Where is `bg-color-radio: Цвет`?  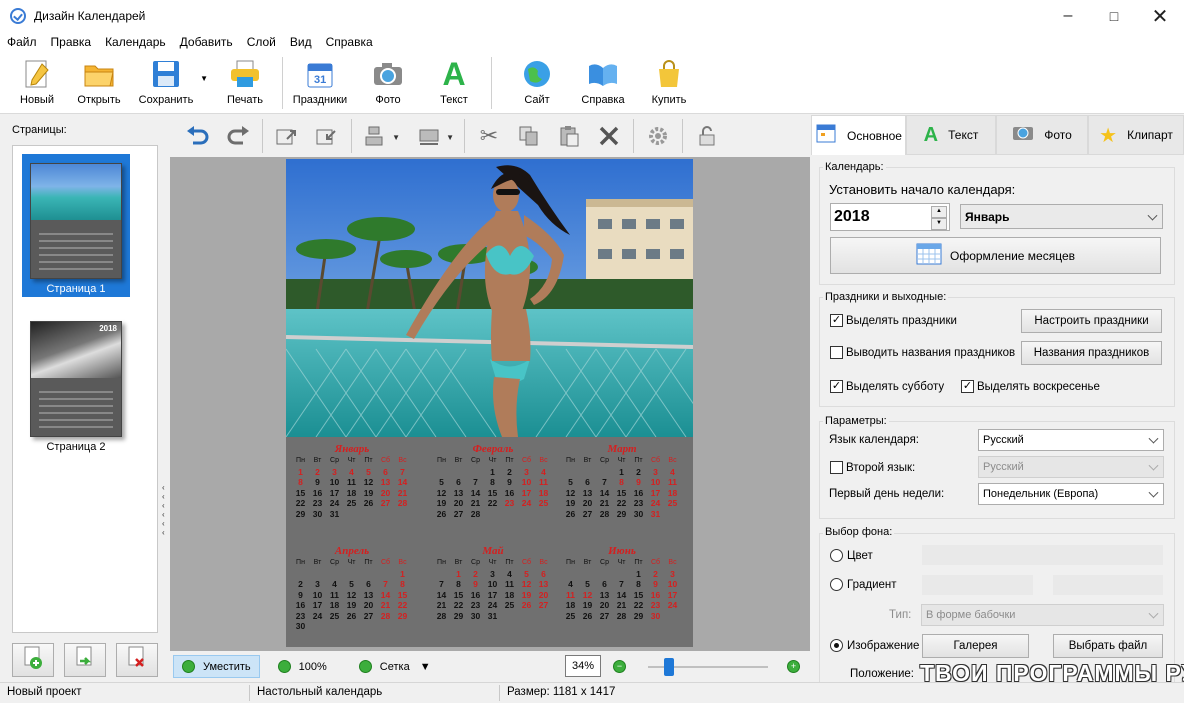
bg-color-radio: Цвет is located at coordinates (851, 555).